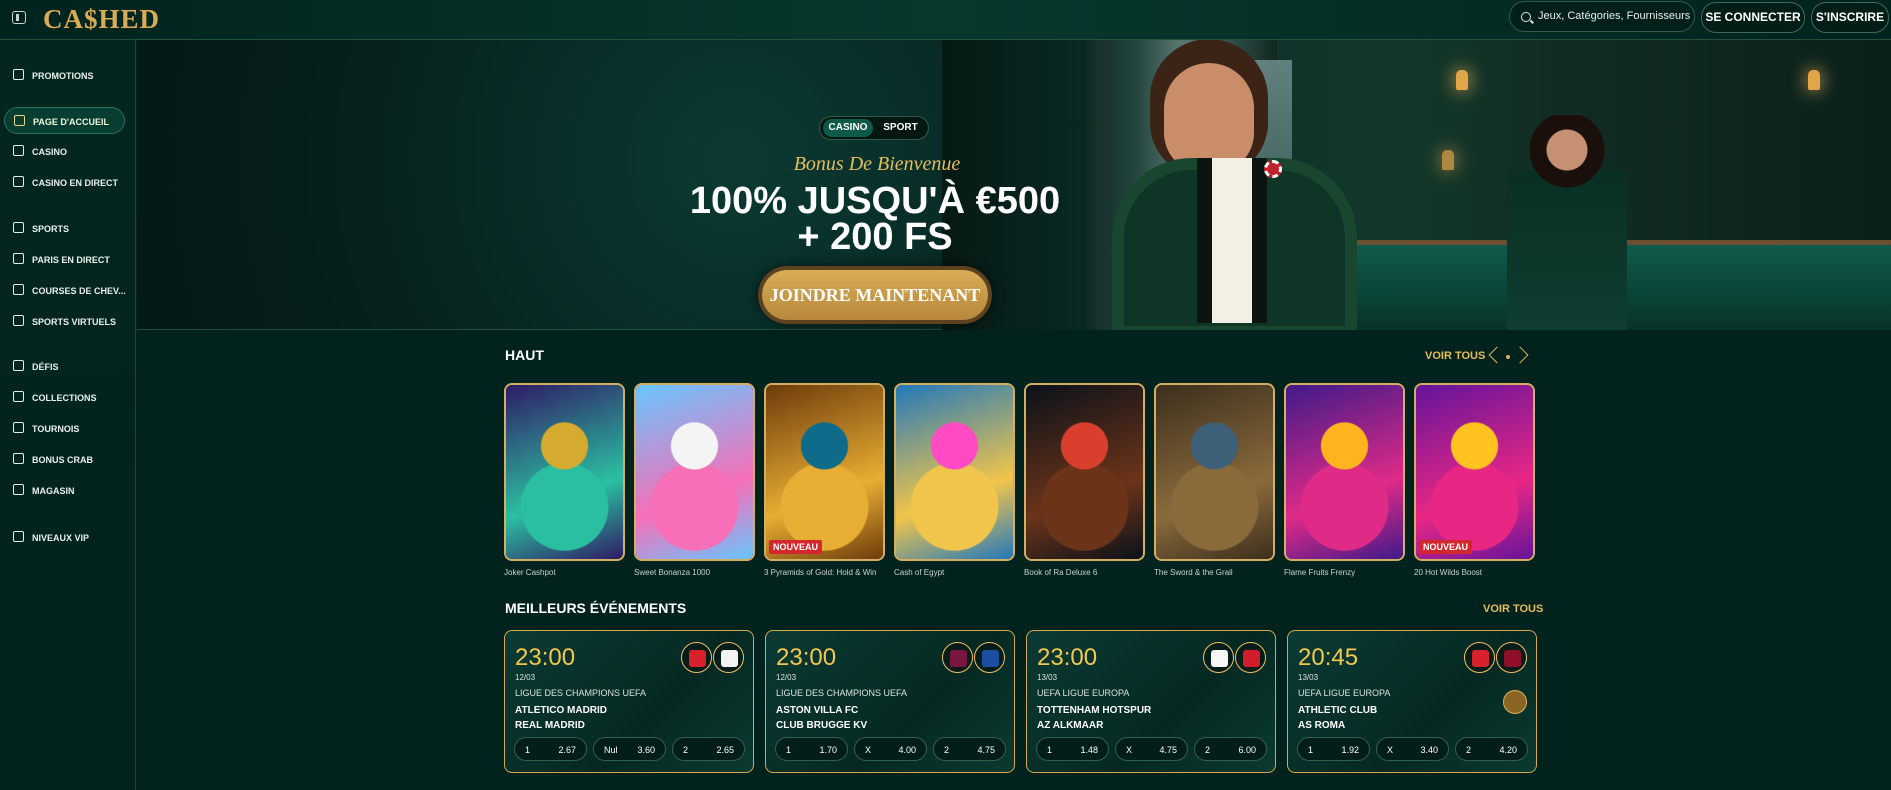  What do you see at coordinates (18, 150) in the screenshot?
I see `slot-machine-icon` at bounding box center [18, 150].